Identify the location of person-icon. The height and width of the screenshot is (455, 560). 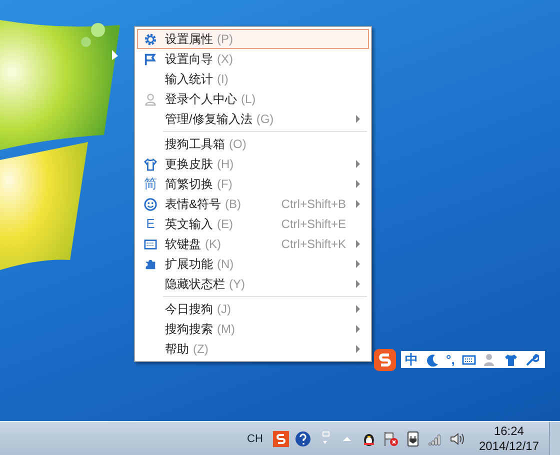
(150, 99).